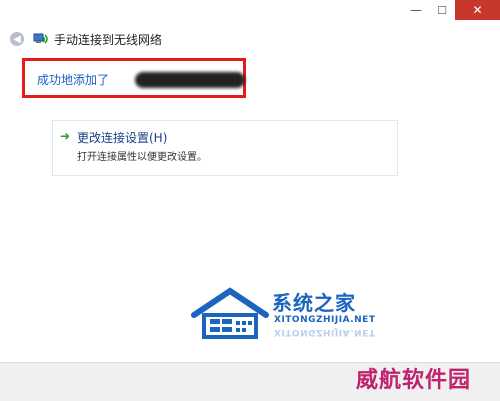  I want to click on site-watermark: 系统之家 XITONGZHIJIA.NET XITONGZHIJIA.NET, so click(290, 314).